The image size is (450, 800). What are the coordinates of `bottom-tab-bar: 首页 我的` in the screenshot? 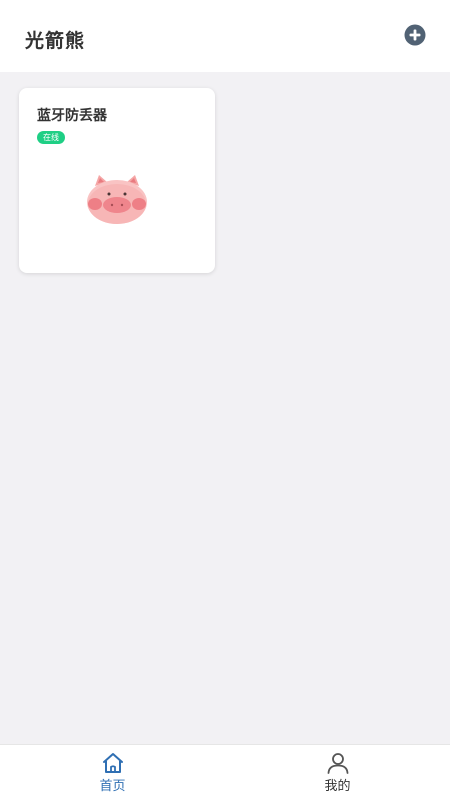 It's located at (225, 772).